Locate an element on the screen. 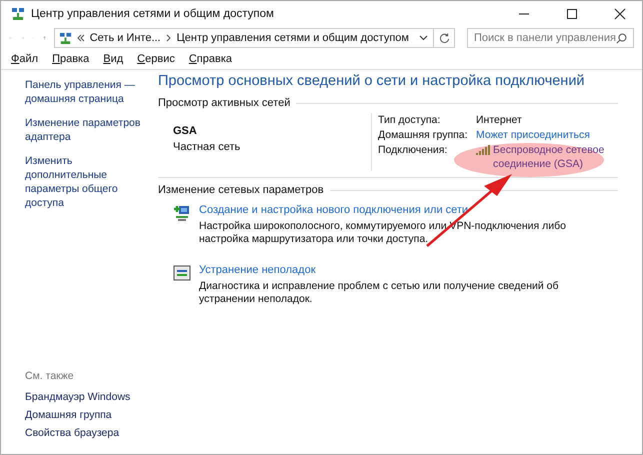 Image resolution: width=643 pixels, height=455 pixels. connection-link: Беспроводное сетевое соединение (GSA) is located at coordinates (553, 157).